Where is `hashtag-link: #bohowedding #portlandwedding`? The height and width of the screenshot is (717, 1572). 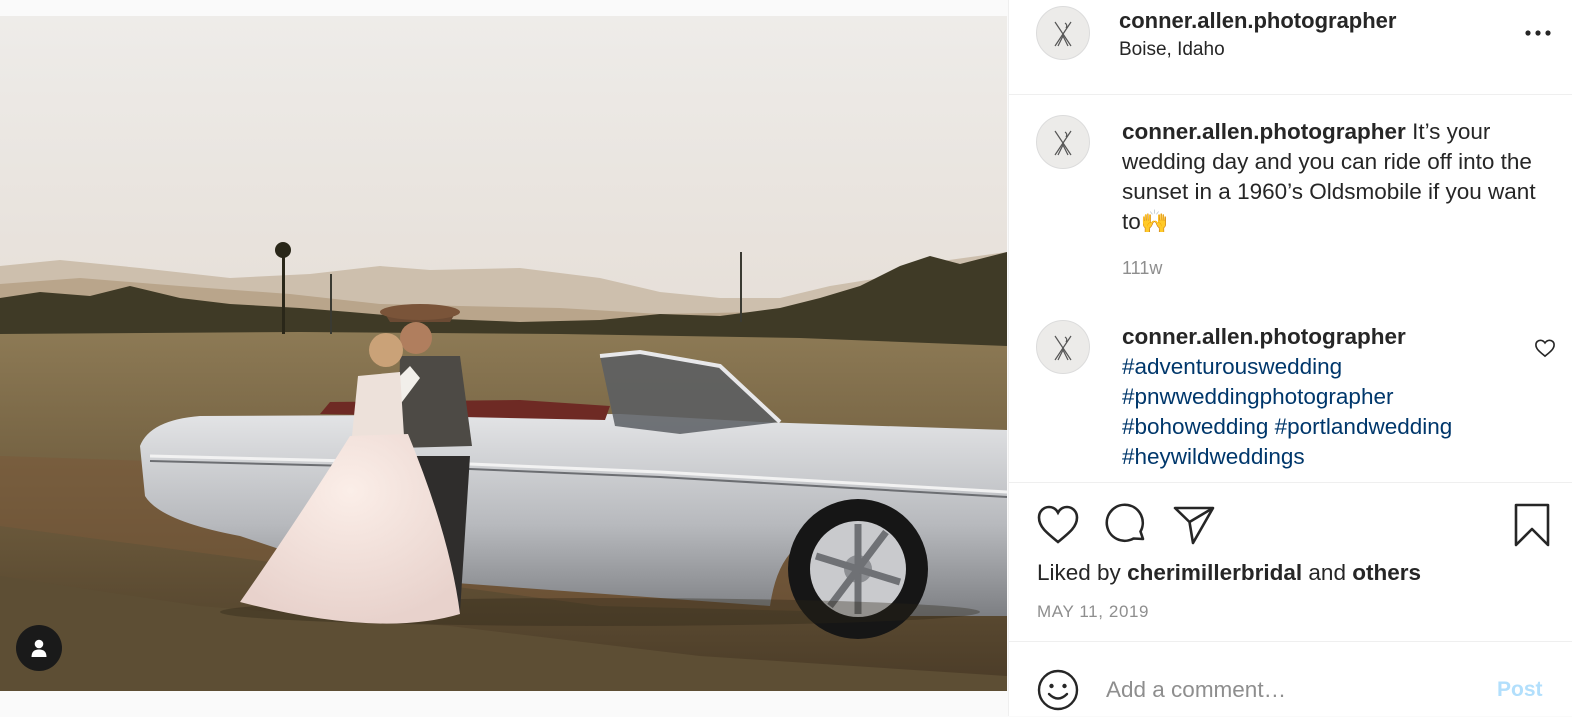
hashtag-link: #bohowedding #portlandwedding is located at coordinates (1322, 427).